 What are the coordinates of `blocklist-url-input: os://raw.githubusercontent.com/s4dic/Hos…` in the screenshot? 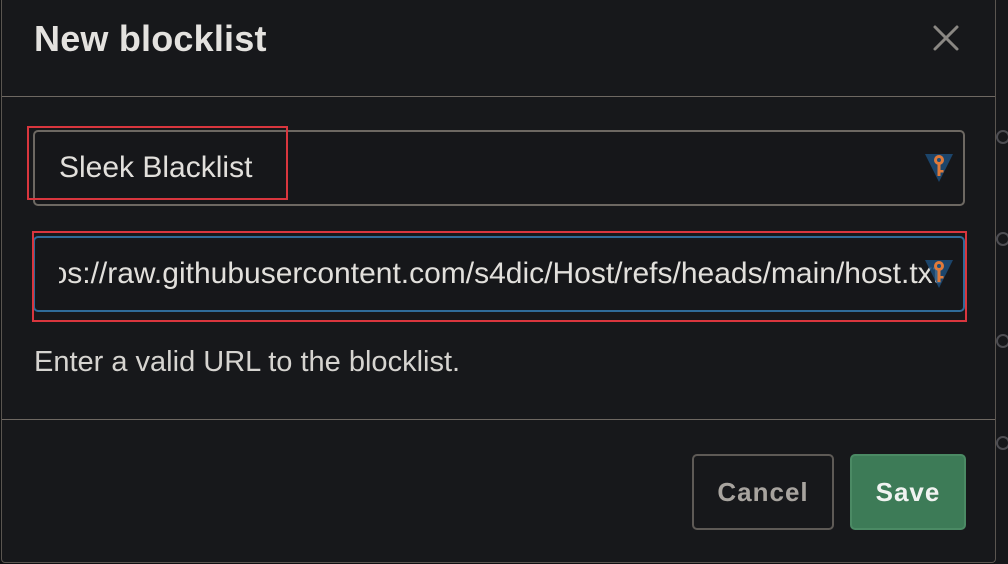 It's located at (500, 274).